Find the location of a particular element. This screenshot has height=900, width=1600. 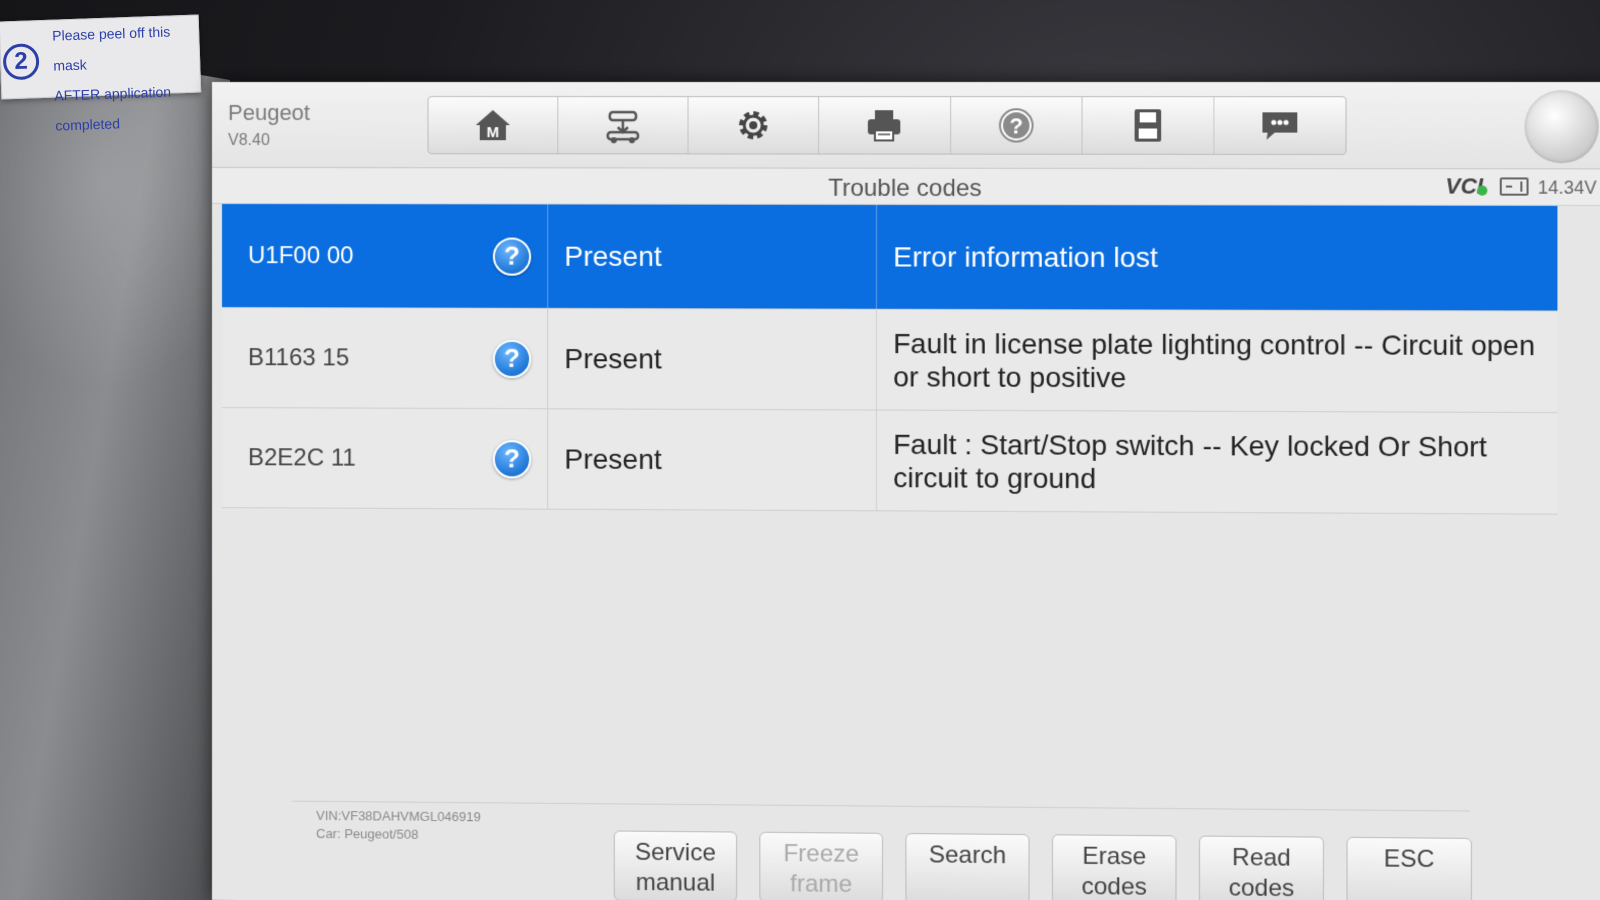

vehicle-swap-button is located at coordinates (623, 125).